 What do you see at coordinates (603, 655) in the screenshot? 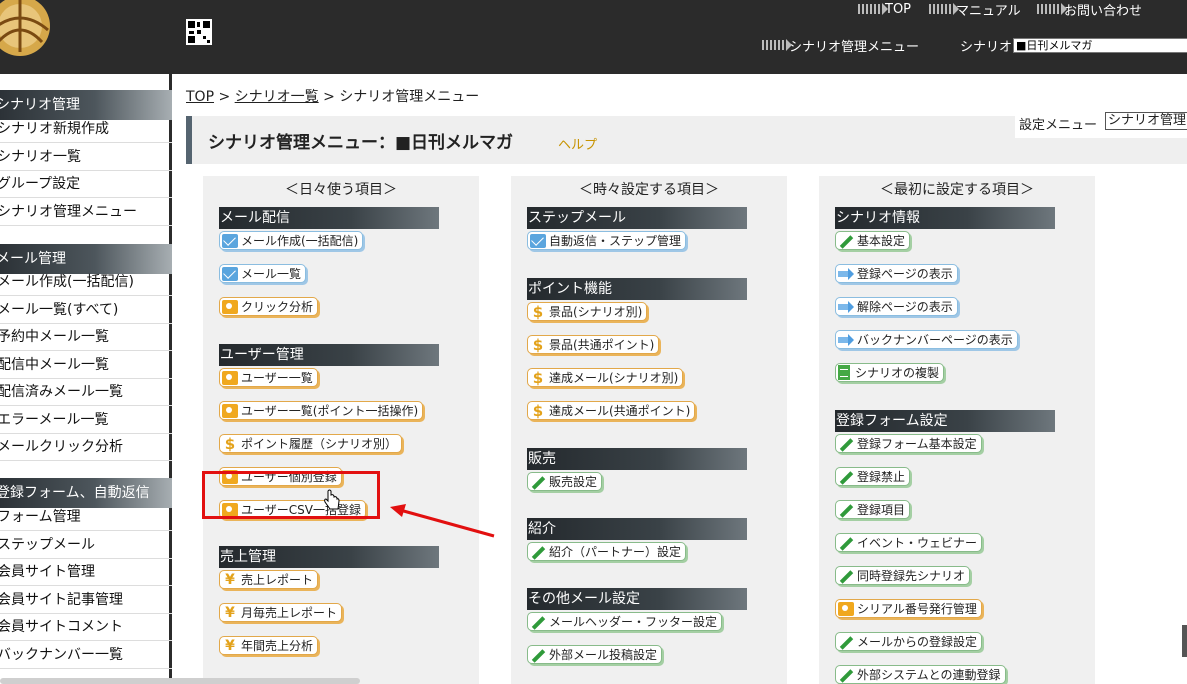
I see `menu-button-label: 外部メール投稿設定` at bounding box center [603, 655].